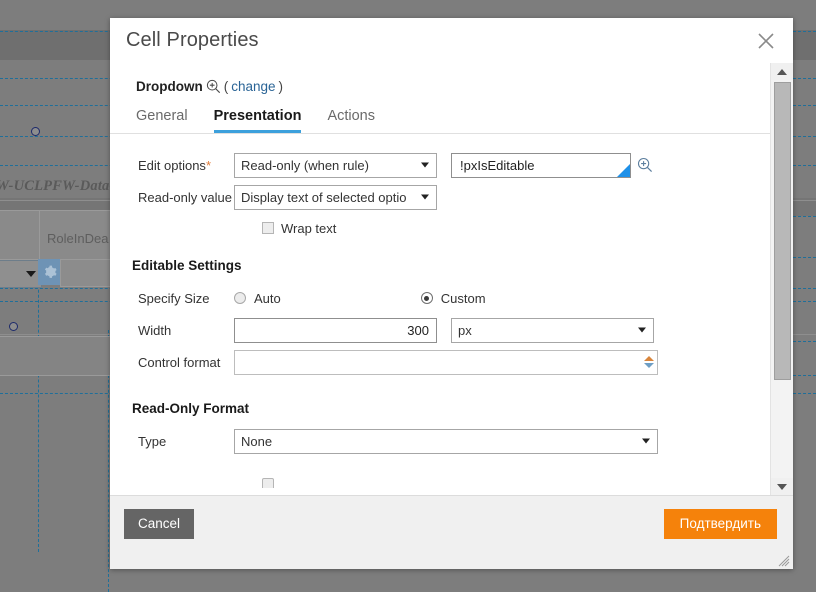 The height and width of the screenshot is (592, 816). I want to click on open-paren: (, so click(226, 86).